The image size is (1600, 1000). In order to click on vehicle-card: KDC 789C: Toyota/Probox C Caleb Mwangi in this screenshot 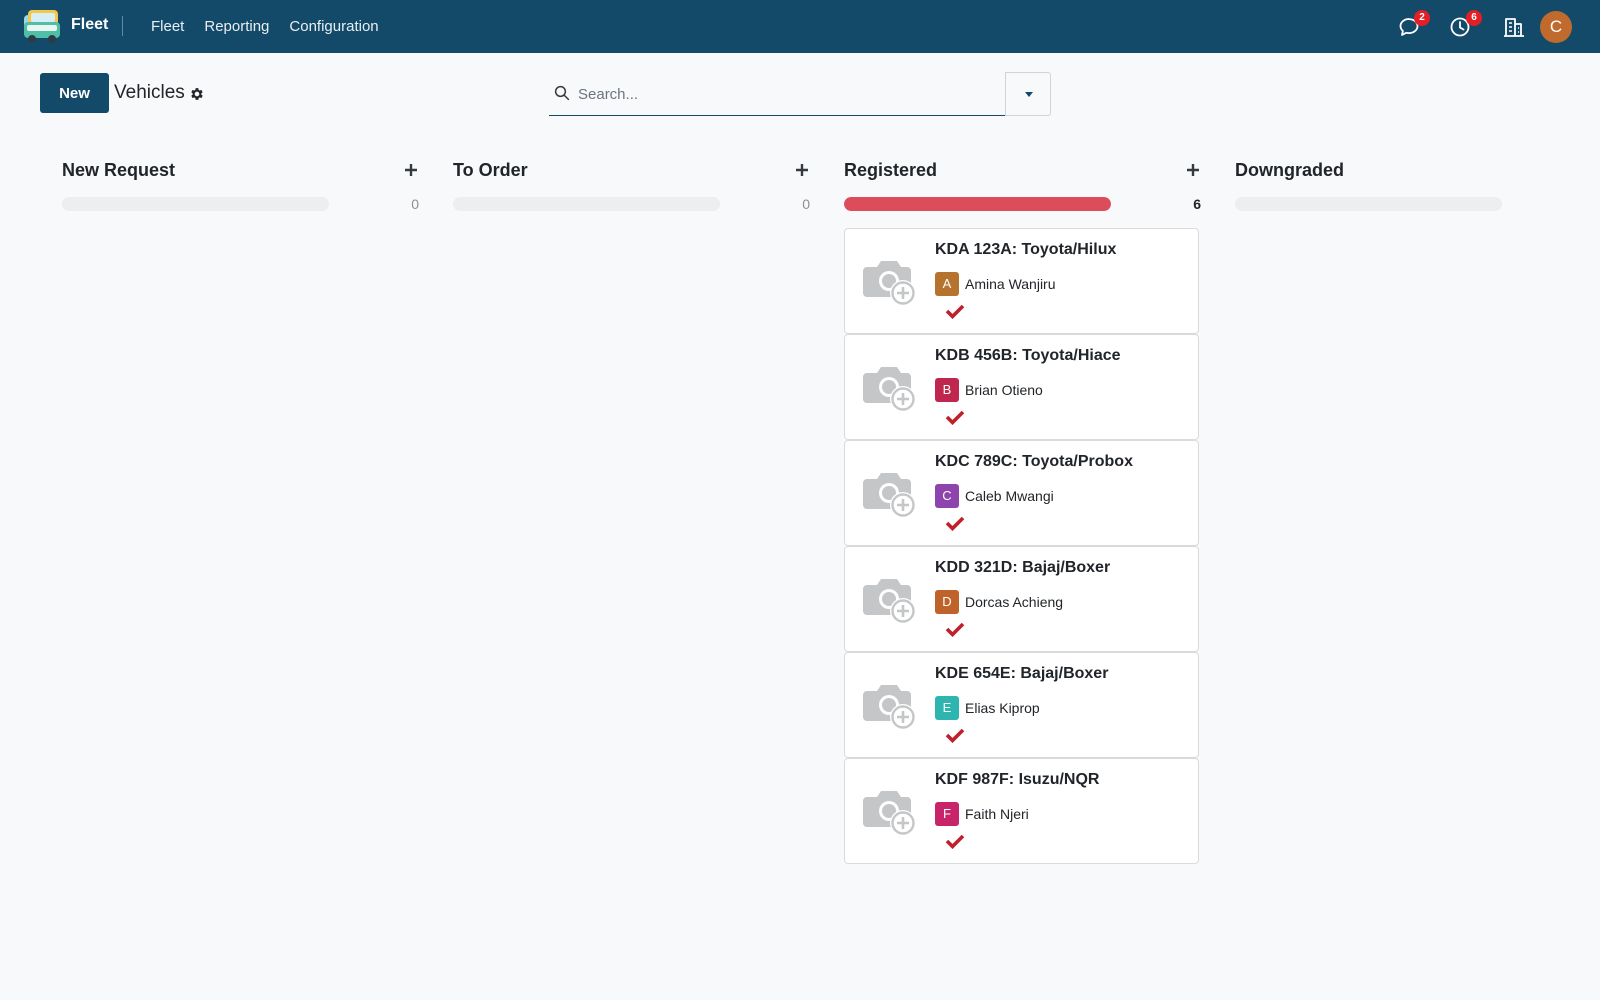, I will do `click(1021, 493)`.